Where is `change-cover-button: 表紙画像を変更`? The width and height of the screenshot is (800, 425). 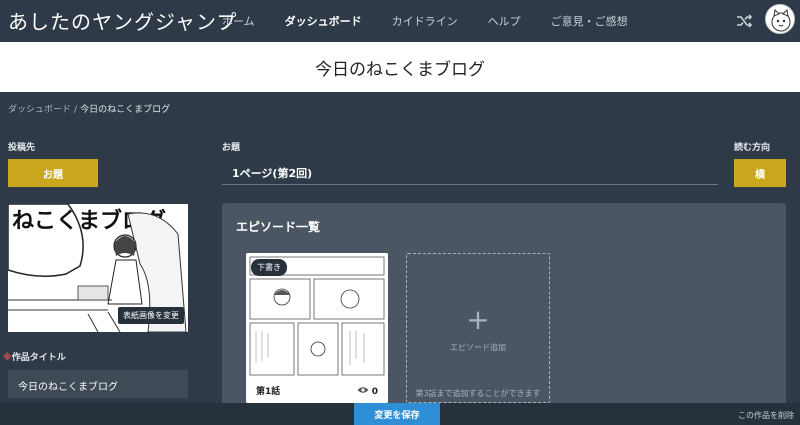
change-cover-button: 表紙画像を変更 is located at coordinates (151, 315).